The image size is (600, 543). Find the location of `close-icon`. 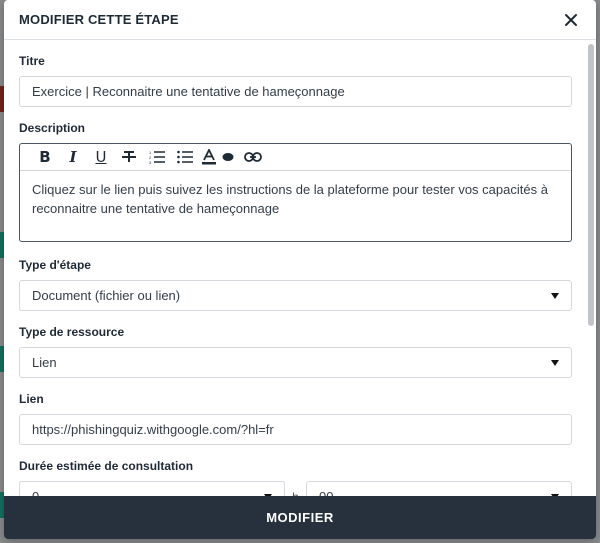

close-icon is located at coordinates (571, 19).